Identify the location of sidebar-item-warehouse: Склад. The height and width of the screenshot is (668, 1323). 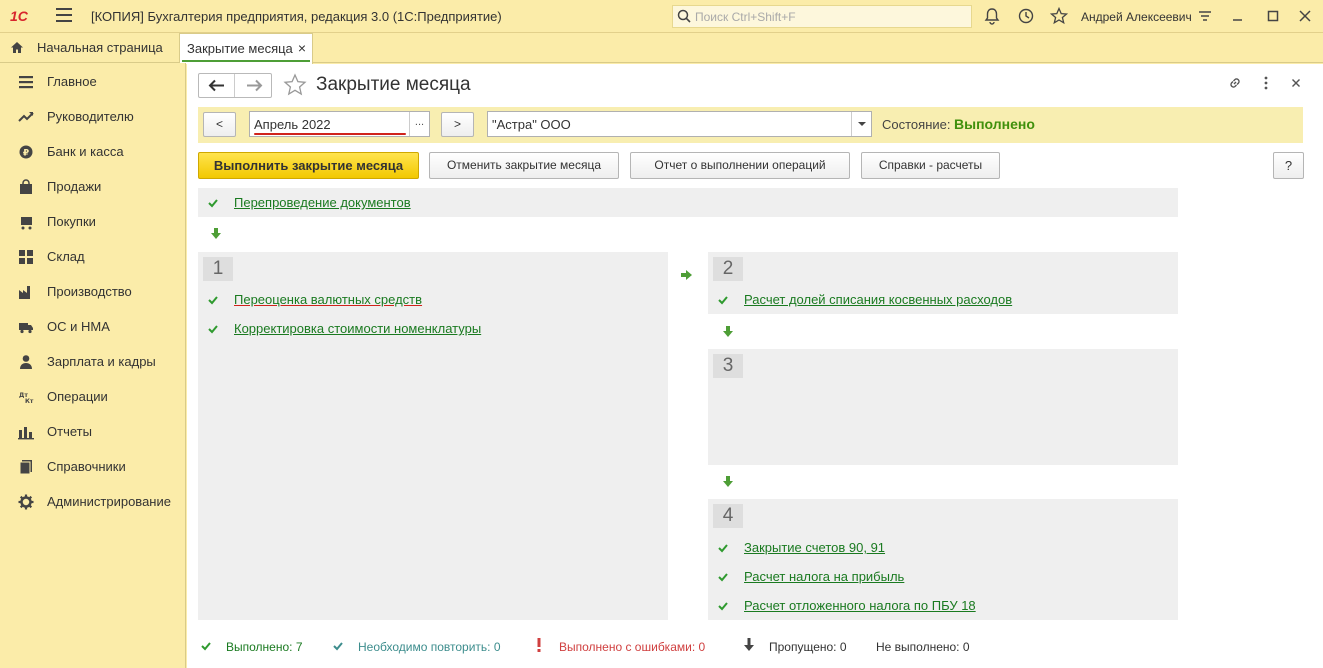
(92, 257).